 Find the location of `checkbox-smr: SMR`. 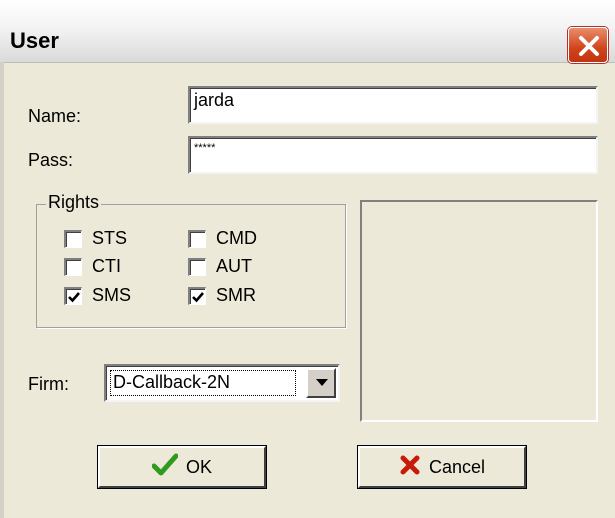

checkbox-smr: SMR is located at coordinates (222, 295).